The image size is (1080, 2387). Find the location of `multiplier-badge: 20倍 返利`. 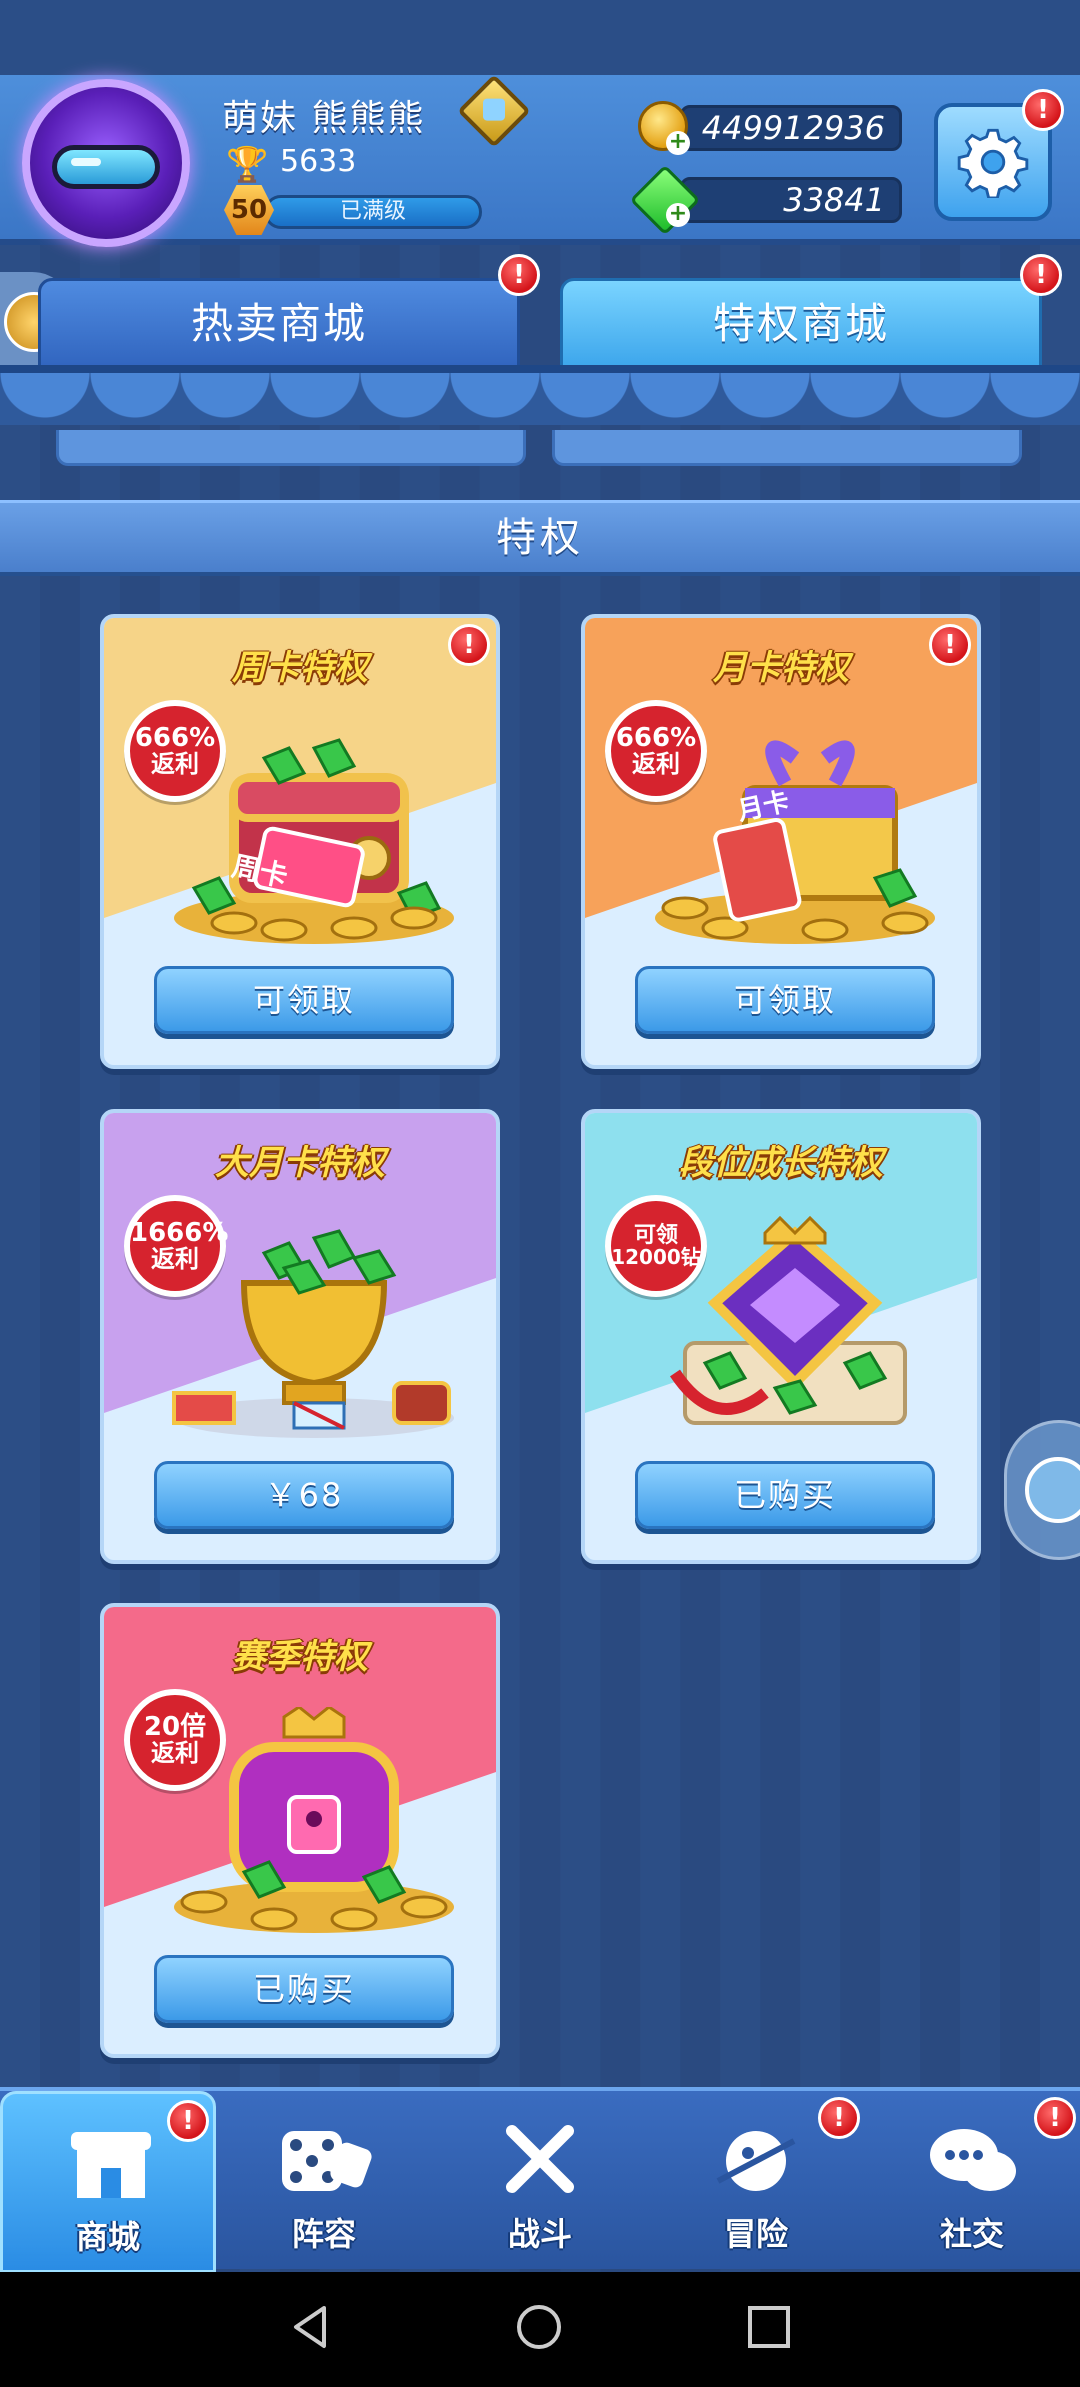

multiplier-badge: 20倍 返利 is located at coordinates (175, 1740).